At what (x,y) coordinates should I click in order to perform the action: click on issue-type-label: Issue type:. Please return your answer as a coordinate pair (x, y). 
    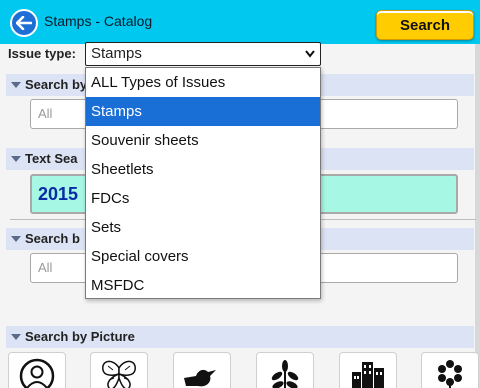
    Looking at the image, I should click on (42, 53).